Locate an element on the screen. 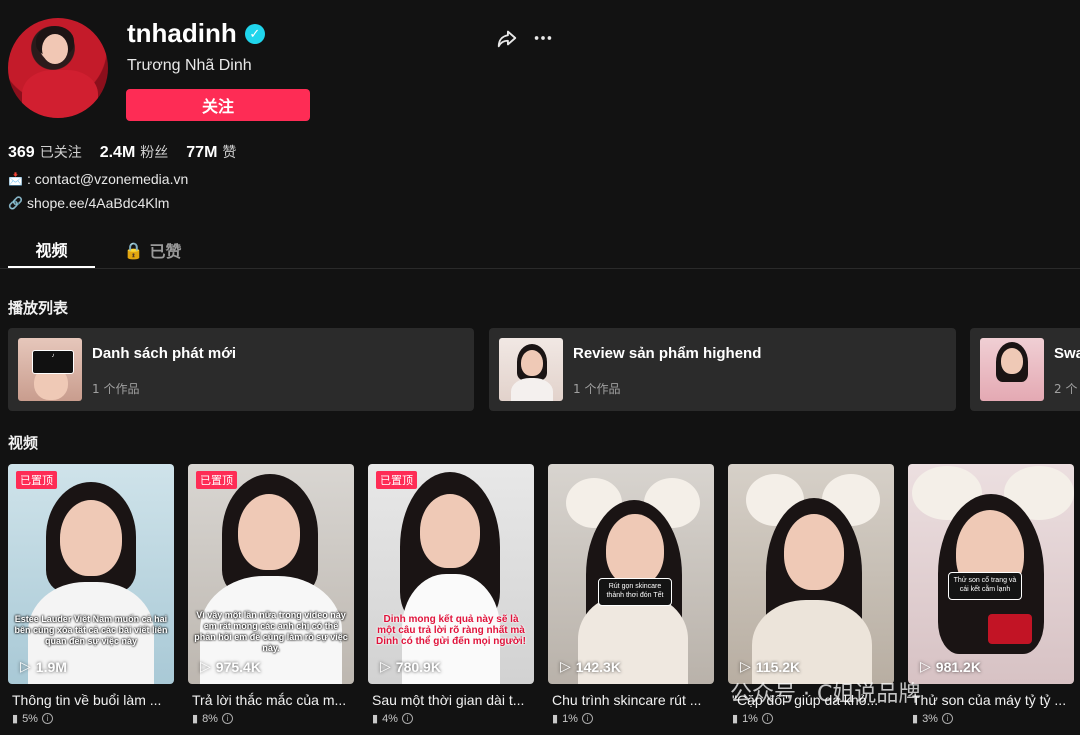  playlist-count: 2 个 is located at coordinates (1066, 389).